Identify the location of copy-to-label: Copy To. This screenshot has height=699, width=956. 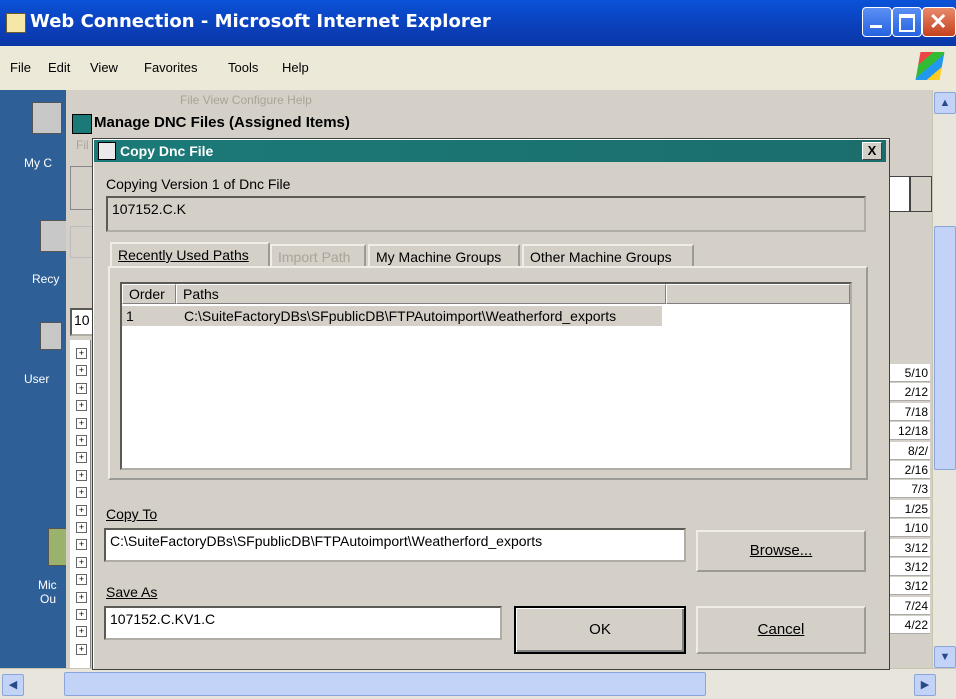
(131, 514).